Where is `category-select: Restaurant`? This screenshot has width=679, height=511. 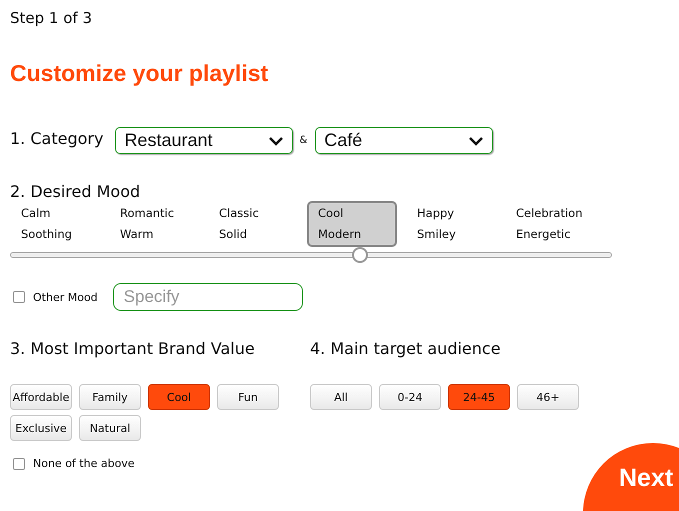 category-select: Restaurant is located at coordinates (204, 140).